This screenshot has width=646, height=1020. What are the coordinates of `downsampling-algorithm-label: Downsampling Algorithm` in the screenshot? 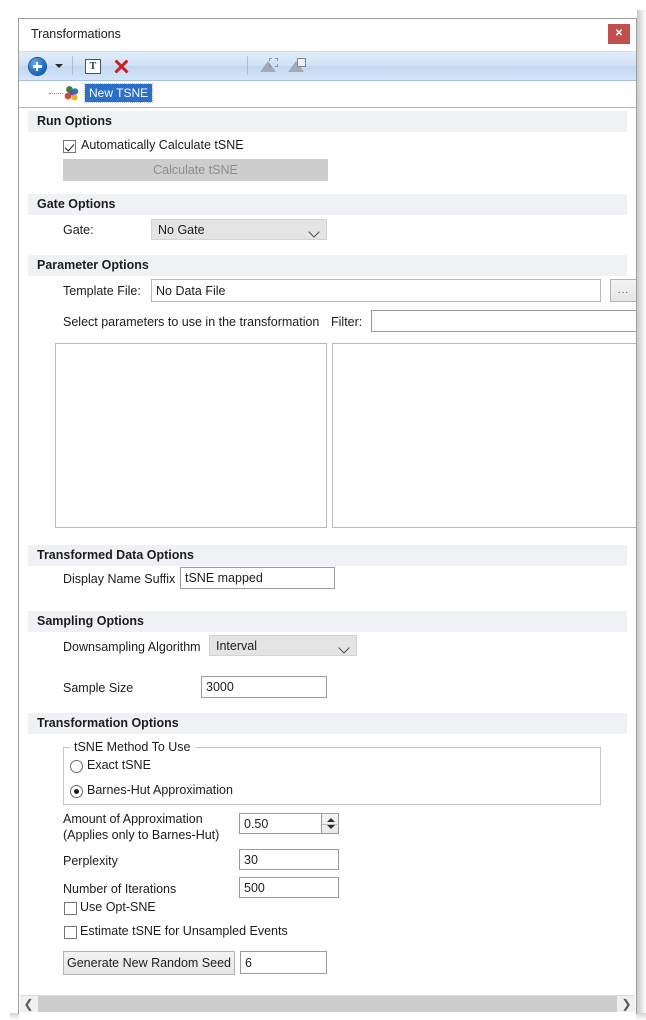 It's located at (132, 647).